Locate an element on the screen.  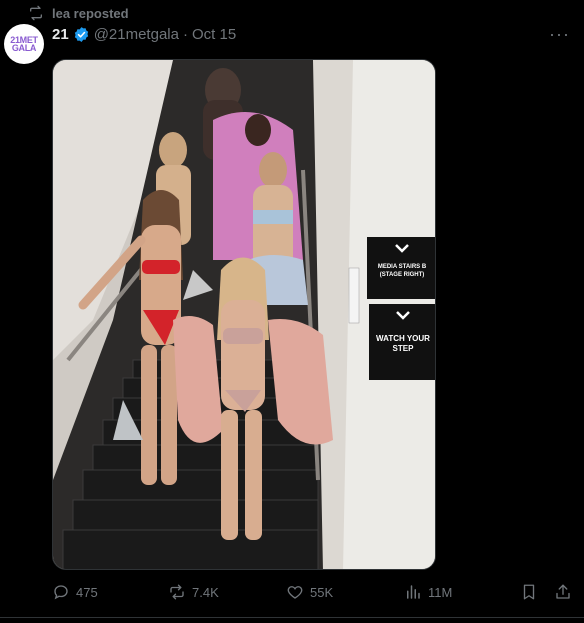
views-count: 11M is located at coordinates (440, 592).